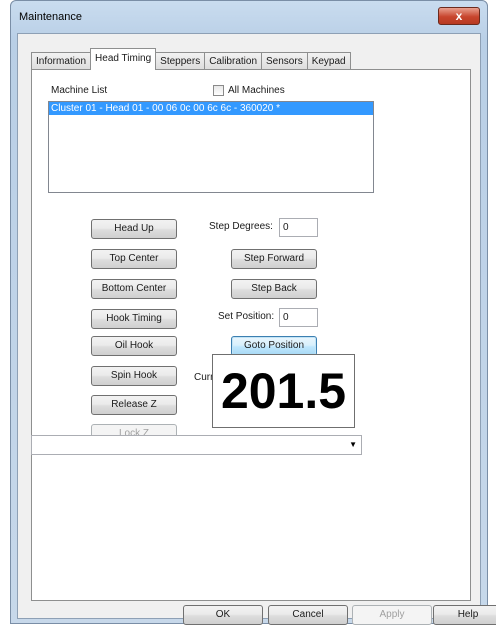 The width and height of the screenshot is (496, 628). I want to click on tab-steppers: Steppers, so click(180, 61).